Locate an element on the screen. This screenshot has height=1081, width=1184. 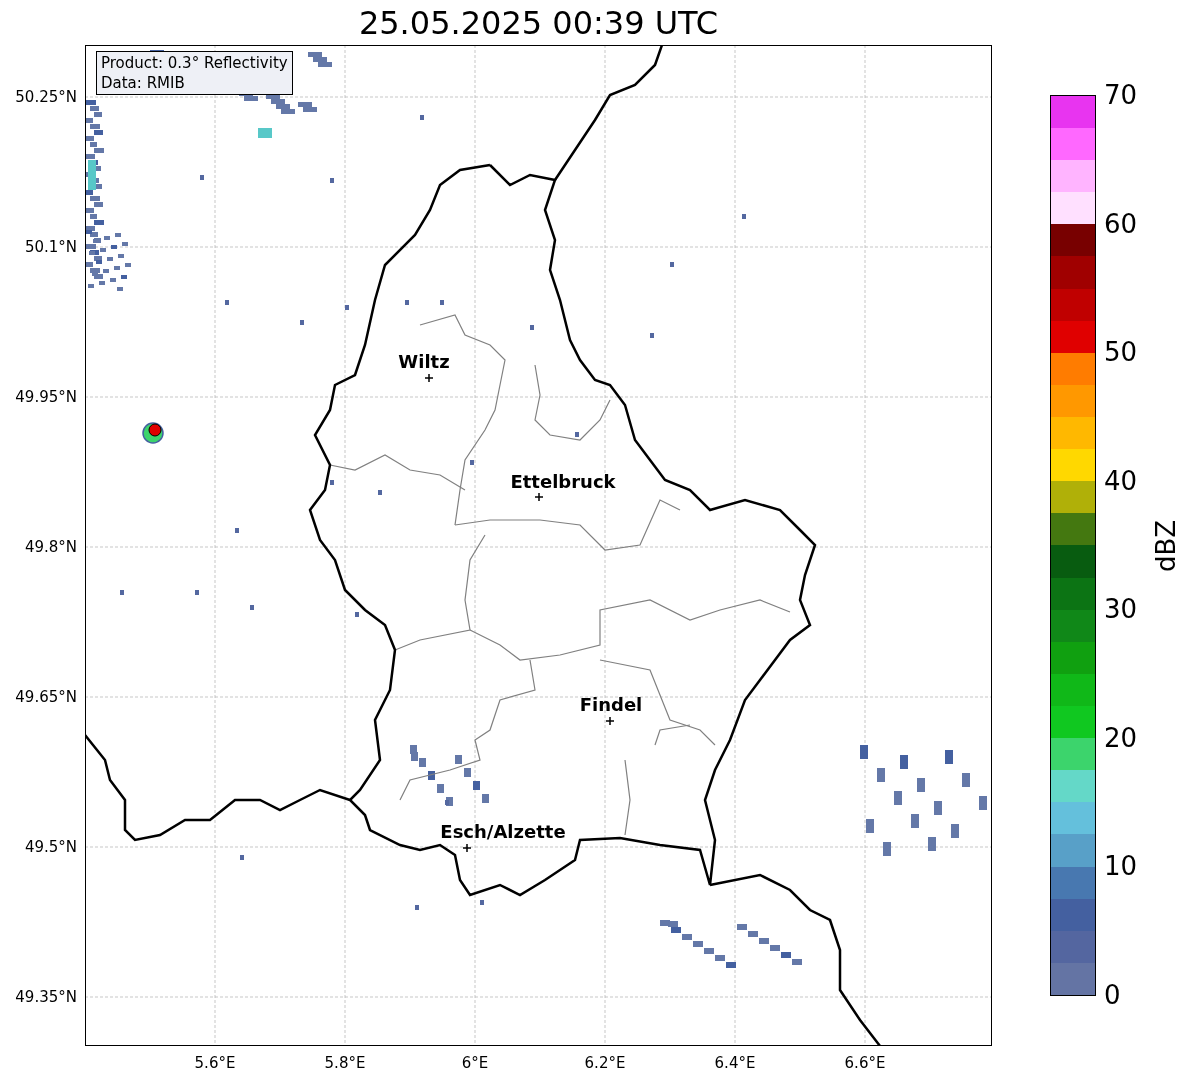
colorbar-tick-label: 50 is located at coordinates (1121, 352).